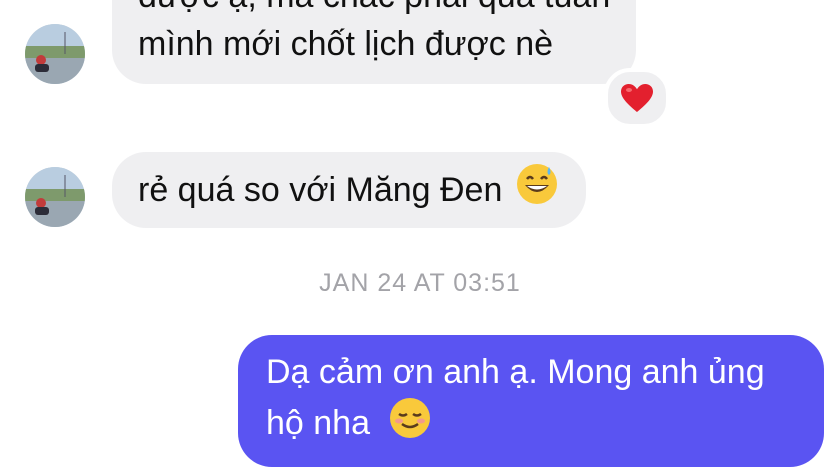 The height and width of the screenshot is (467, 840). I want to click on incoming-message-bubble: rẻ quá so với Măng Đen, so click(349, 190).